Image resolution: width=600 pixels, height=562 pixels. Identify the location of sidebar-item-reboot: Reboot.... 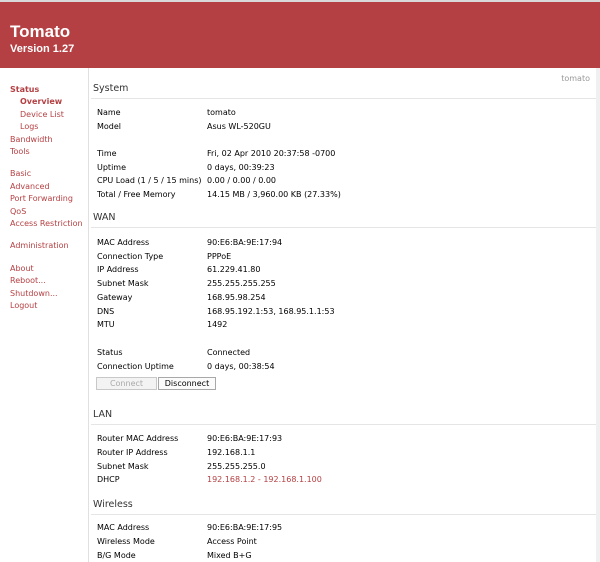
(28, 280).